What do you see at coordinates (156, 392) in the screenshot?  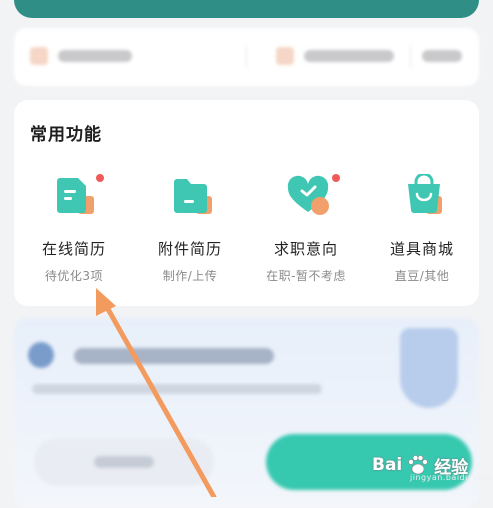 I see `annotation-arrow` at bounding box center [156, 392].